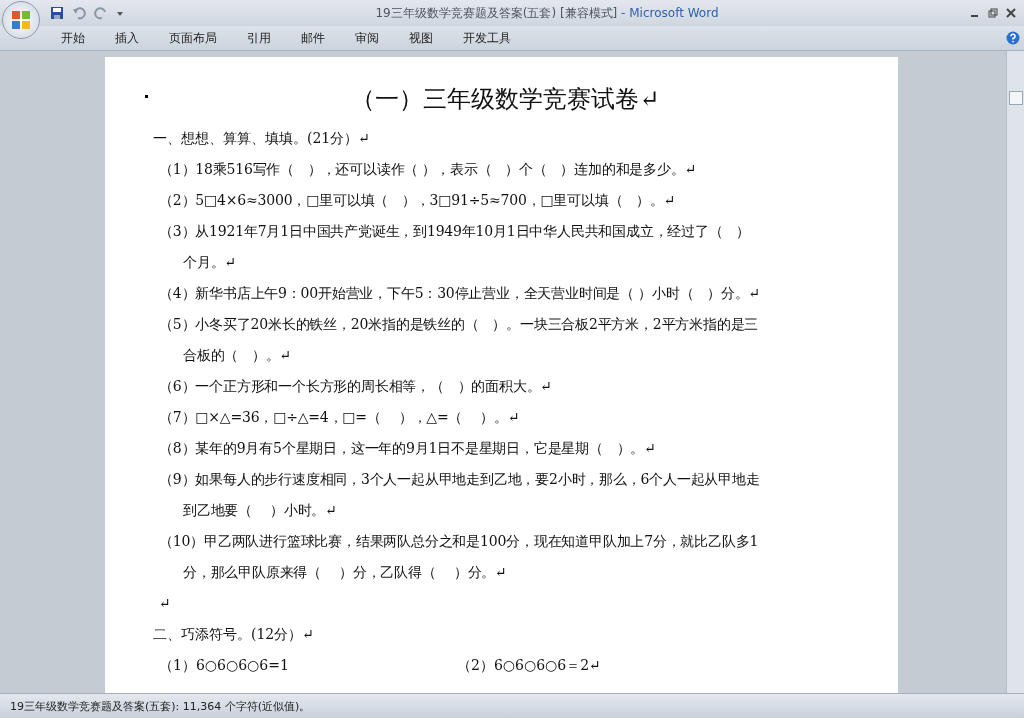 This screenshot has height=718, width=1024. Describe the element at coordinates (455, 231) in the screenshot. I see `question-text: （3）从1921年7月1日中国共产党诞生，到1949年10月1日中华人民共和国成立，经过了（ ）` at that location.